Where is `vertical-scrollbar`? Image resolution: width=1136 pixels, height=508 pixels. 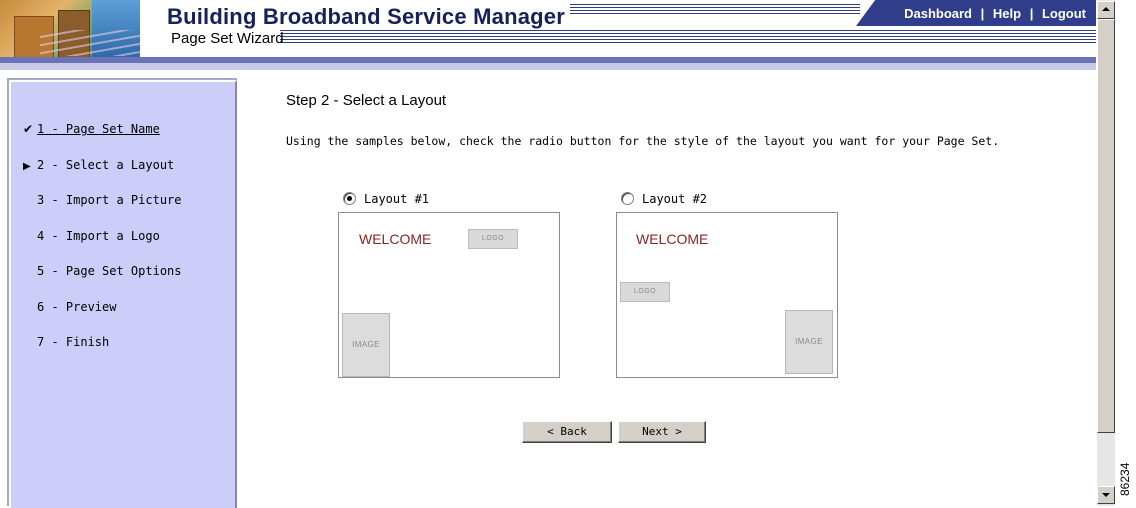 vertical-scrollbar is located at coordinates (1106, 253).